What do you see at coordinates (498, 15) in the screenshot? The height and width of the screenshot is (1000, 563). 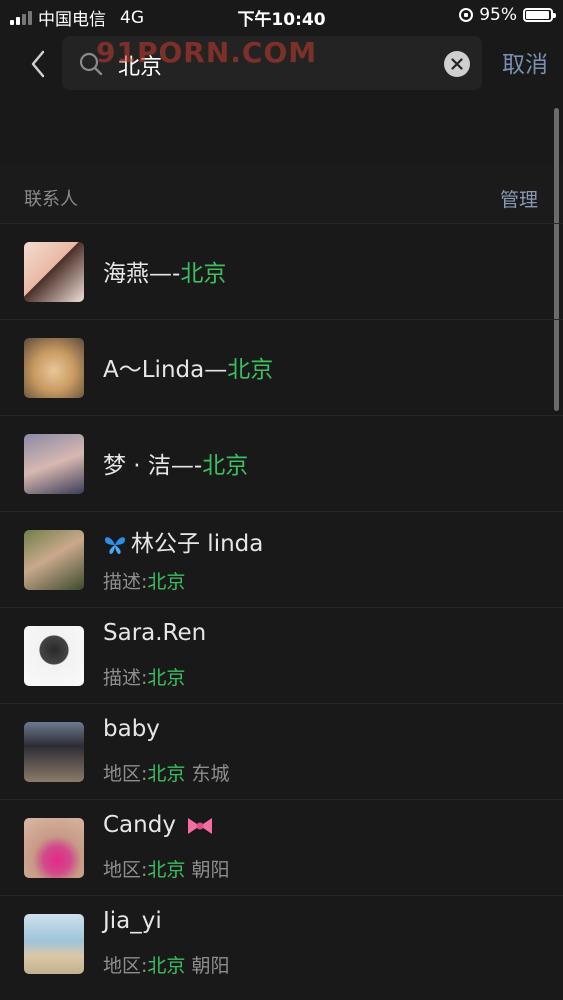 I see `battery-percent: 95%` at bounding box center [498, 15].